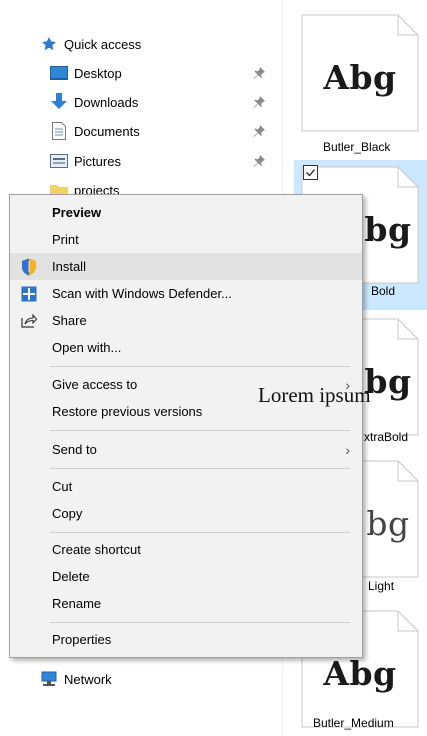 The height and width of the screenshot is (736, 427). What do you see at coordinates (186, 576) in the screenshot?
I see `menu-item-delete: Delete` at bounding box center [186, 576].